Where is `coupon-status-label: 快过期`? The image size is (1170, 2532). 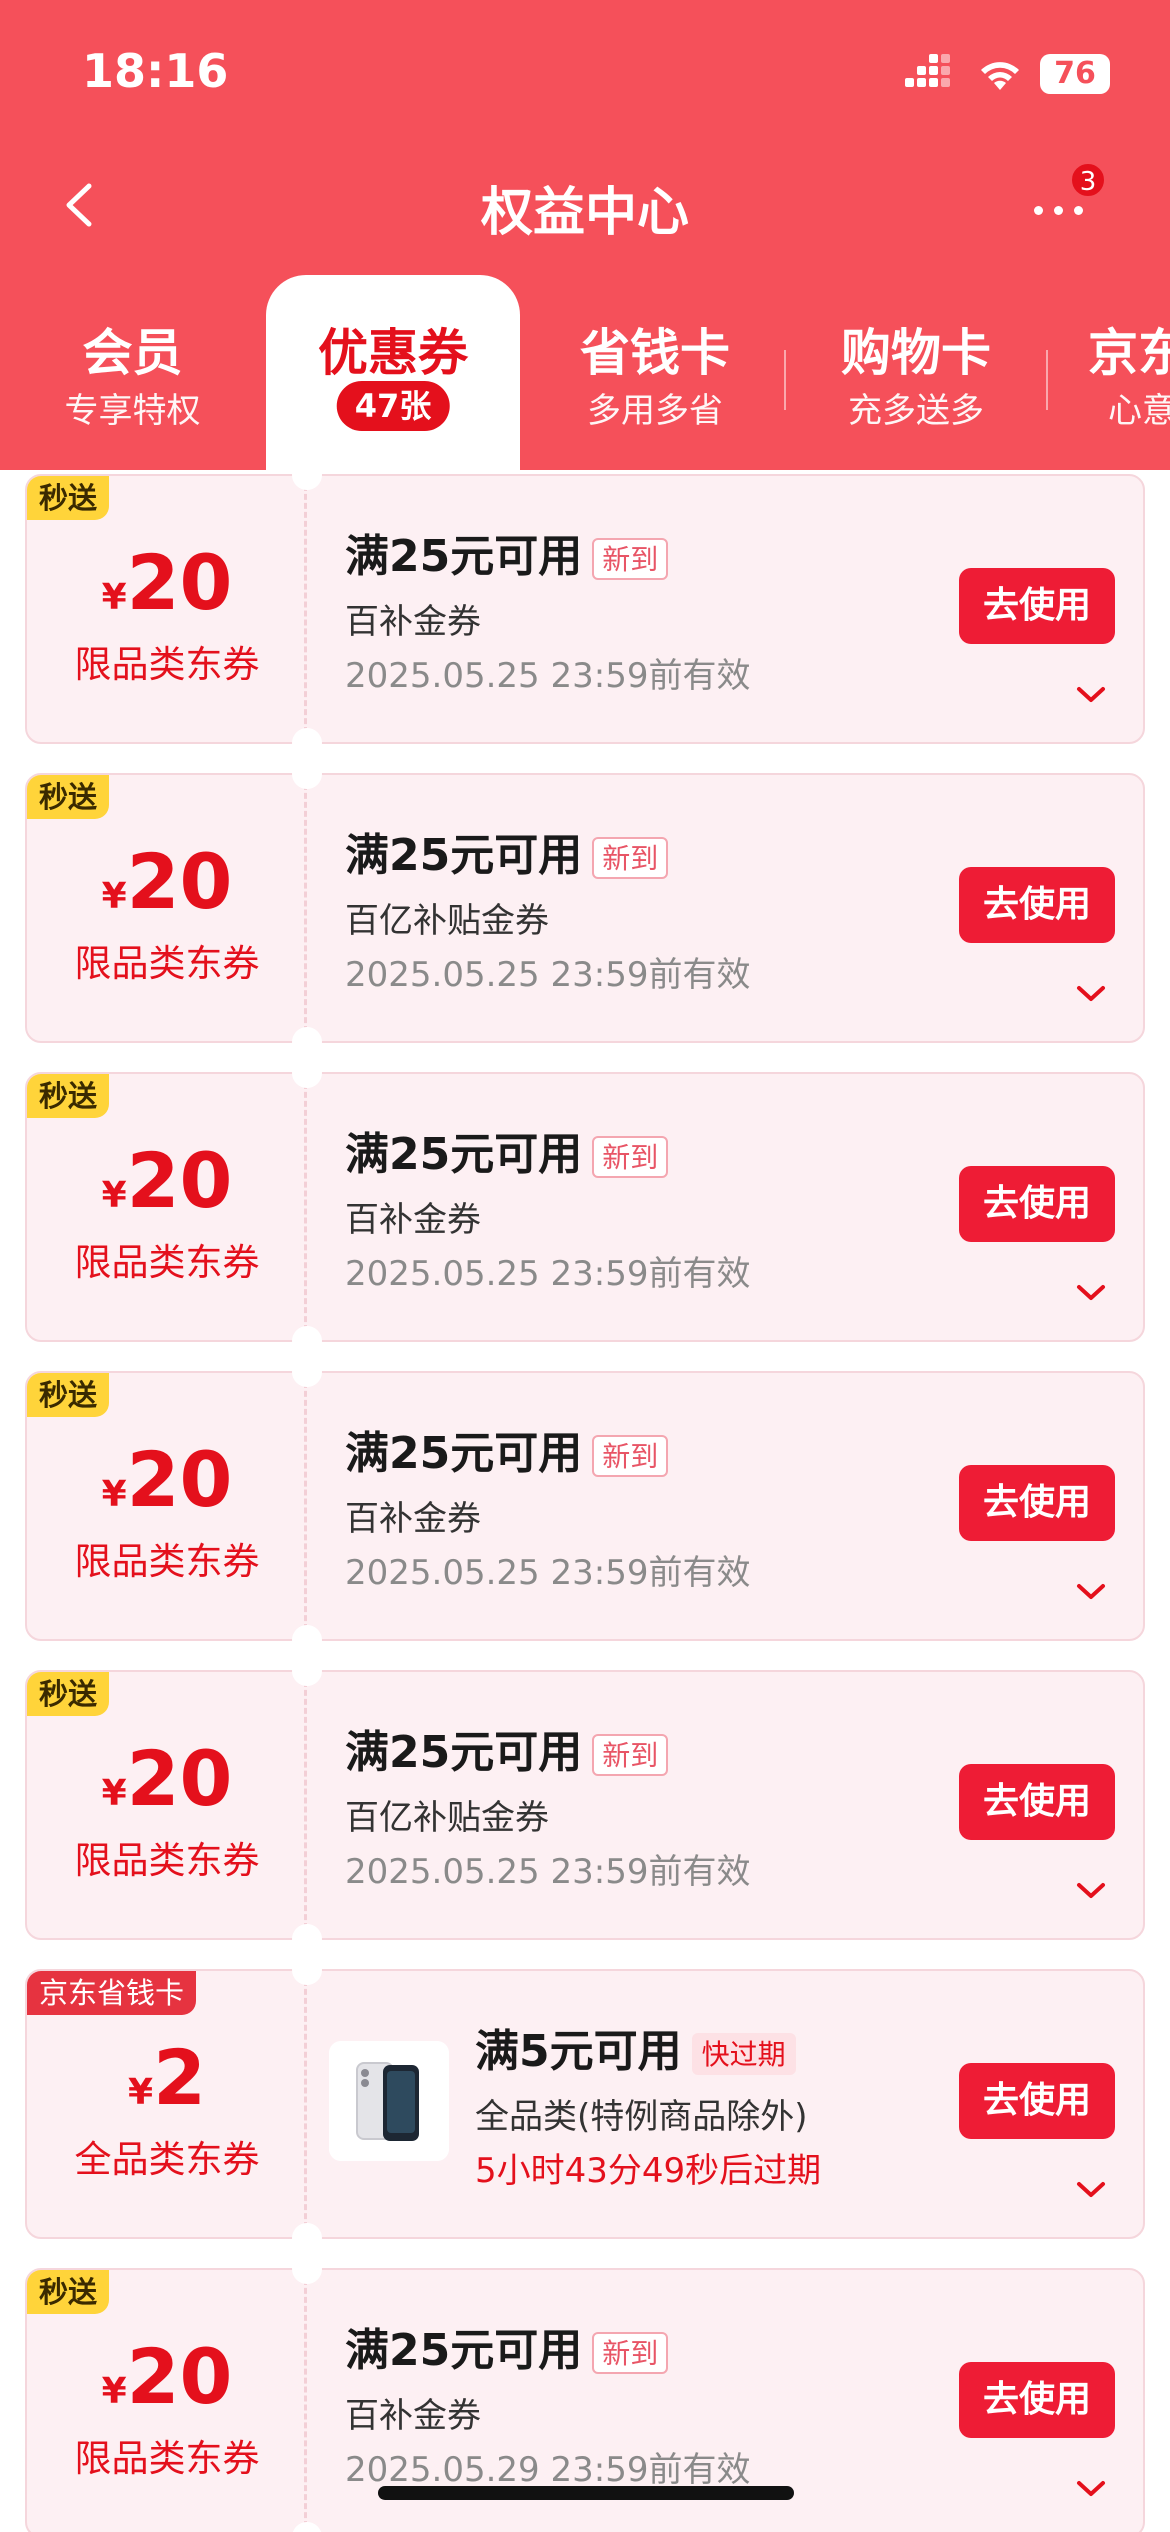
coupon-status-label: 快过期 is located at coordinates (743, 2054).